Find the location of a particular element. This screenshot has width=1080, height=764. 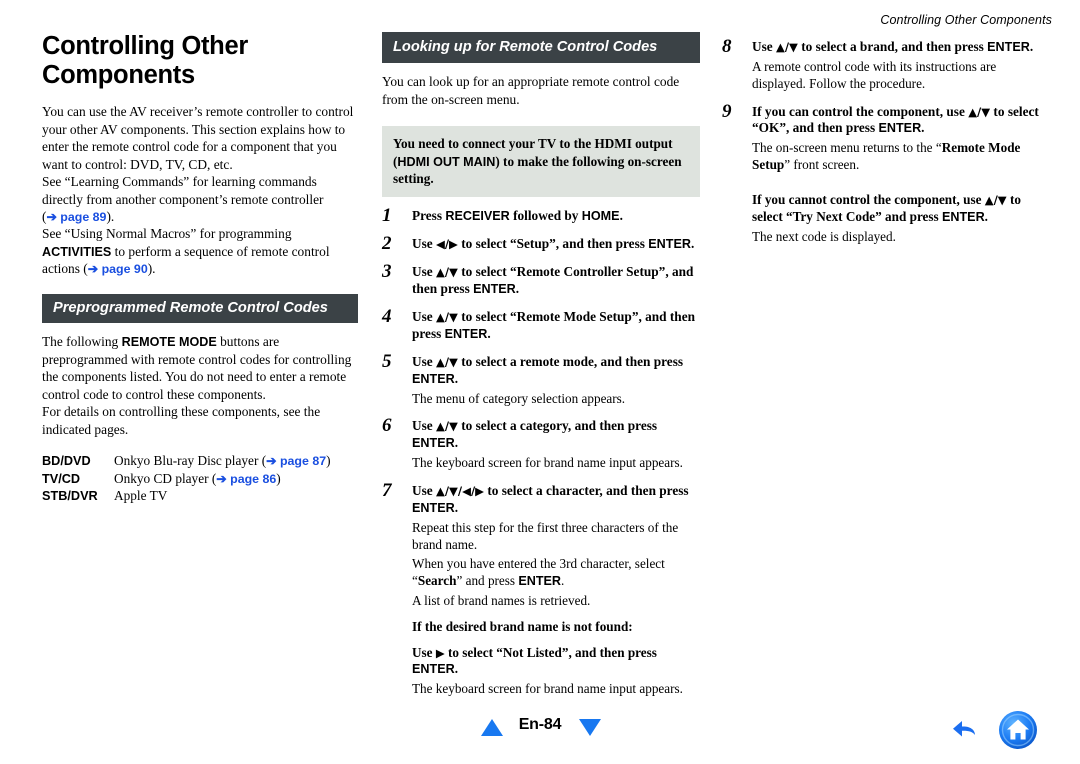

component-value: Onkyo Blu-ray Disc player (➔ page 87) is located at coordinates (236, 460).